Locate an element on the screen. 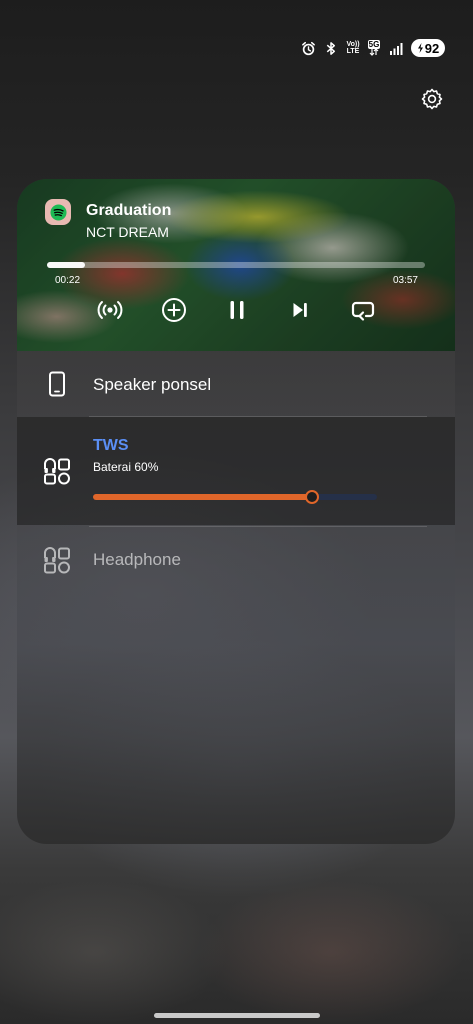 This screenshot has height=1024, width=473. playback-progress-fill is located at coordinates (66, 265).